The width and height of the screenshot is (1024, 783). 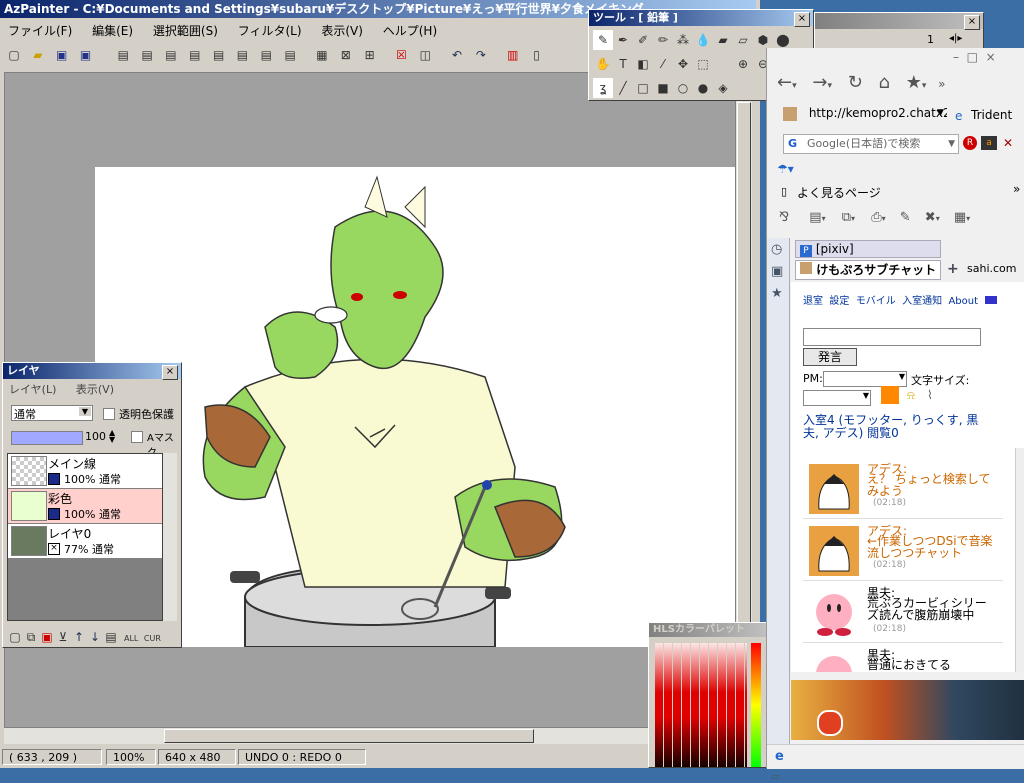 I want to click on menu-filter: フィルタ(L), so click(x=270, y=31).